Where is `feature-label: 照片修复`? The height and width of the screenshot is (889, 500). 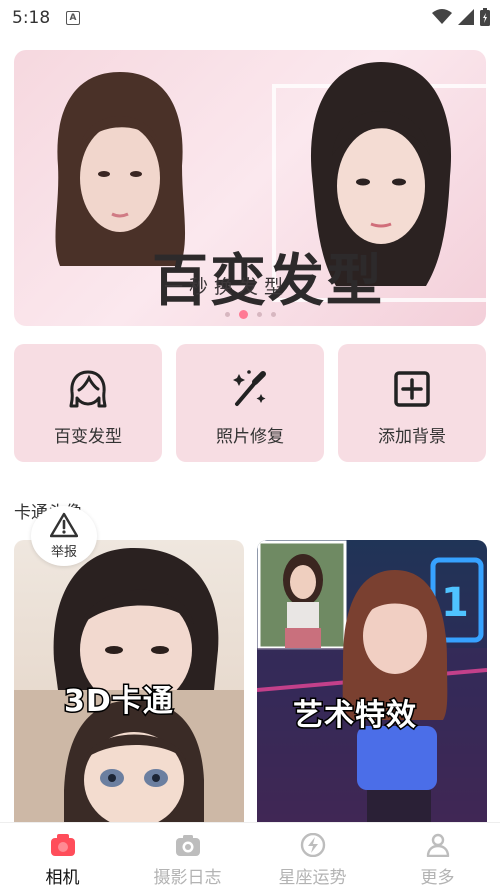
feature-label: 照片修复 is located at coordinates (250, 437).